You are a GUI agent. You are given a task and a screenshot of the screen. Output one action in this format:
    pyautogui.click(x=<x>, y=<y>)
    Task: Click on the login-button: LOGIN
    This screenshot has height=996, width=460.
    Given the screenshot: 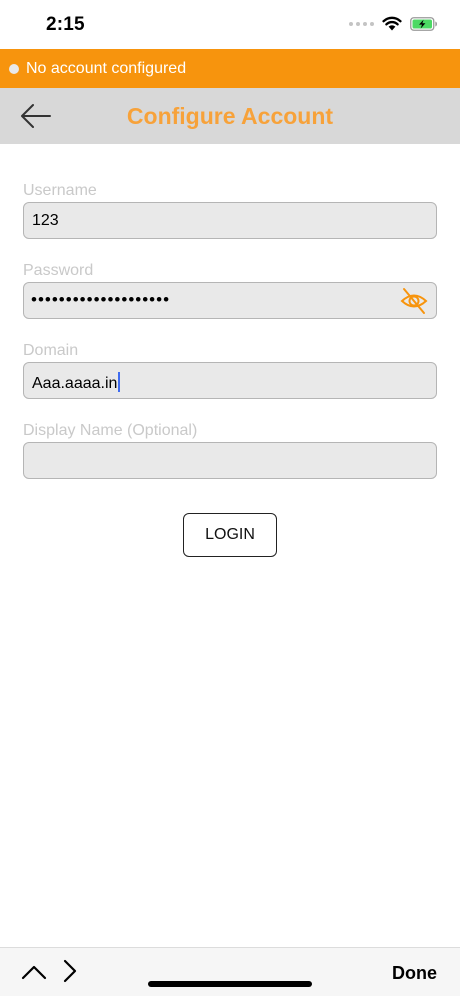 What is the action you would take?
    pyautogui.click(x=230, y=535)
    